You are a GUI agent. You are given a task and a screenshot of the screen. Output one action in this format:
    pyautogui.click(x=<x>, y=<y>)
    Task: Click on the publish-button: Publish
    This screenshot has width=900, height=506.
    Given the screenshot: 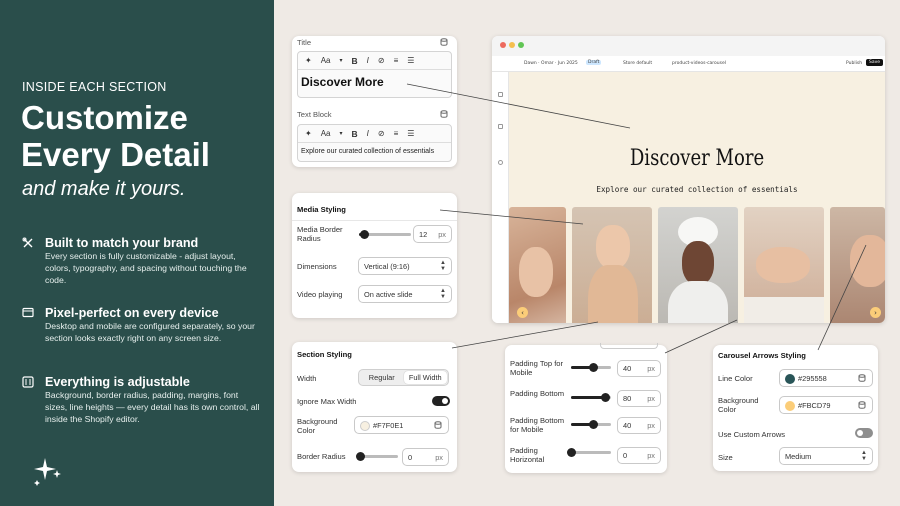 What is the action you would take?
    pyautogui.click(x=854, y=63)
    